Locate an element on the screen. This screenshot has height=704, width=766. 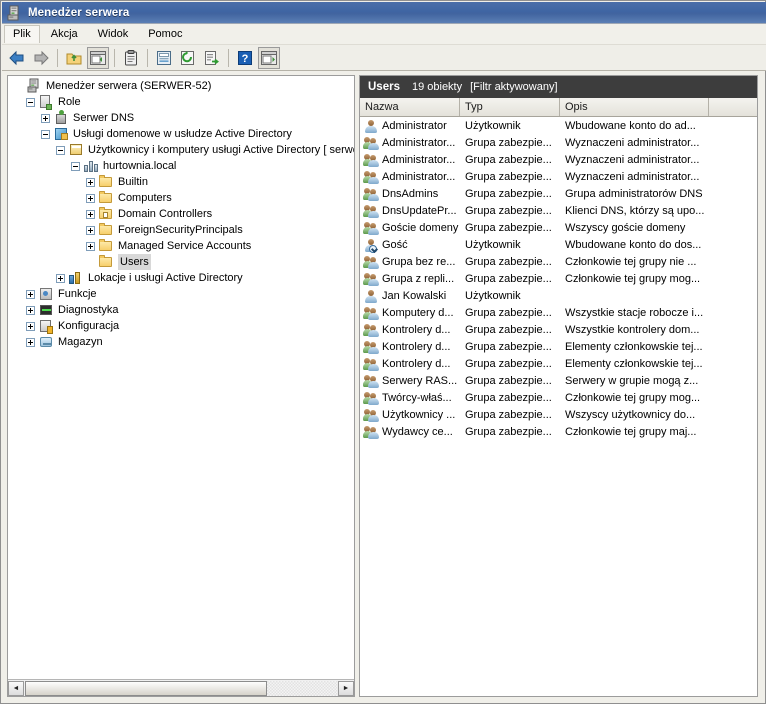
column-name: Nazwa is located at coordinates (410, 107).